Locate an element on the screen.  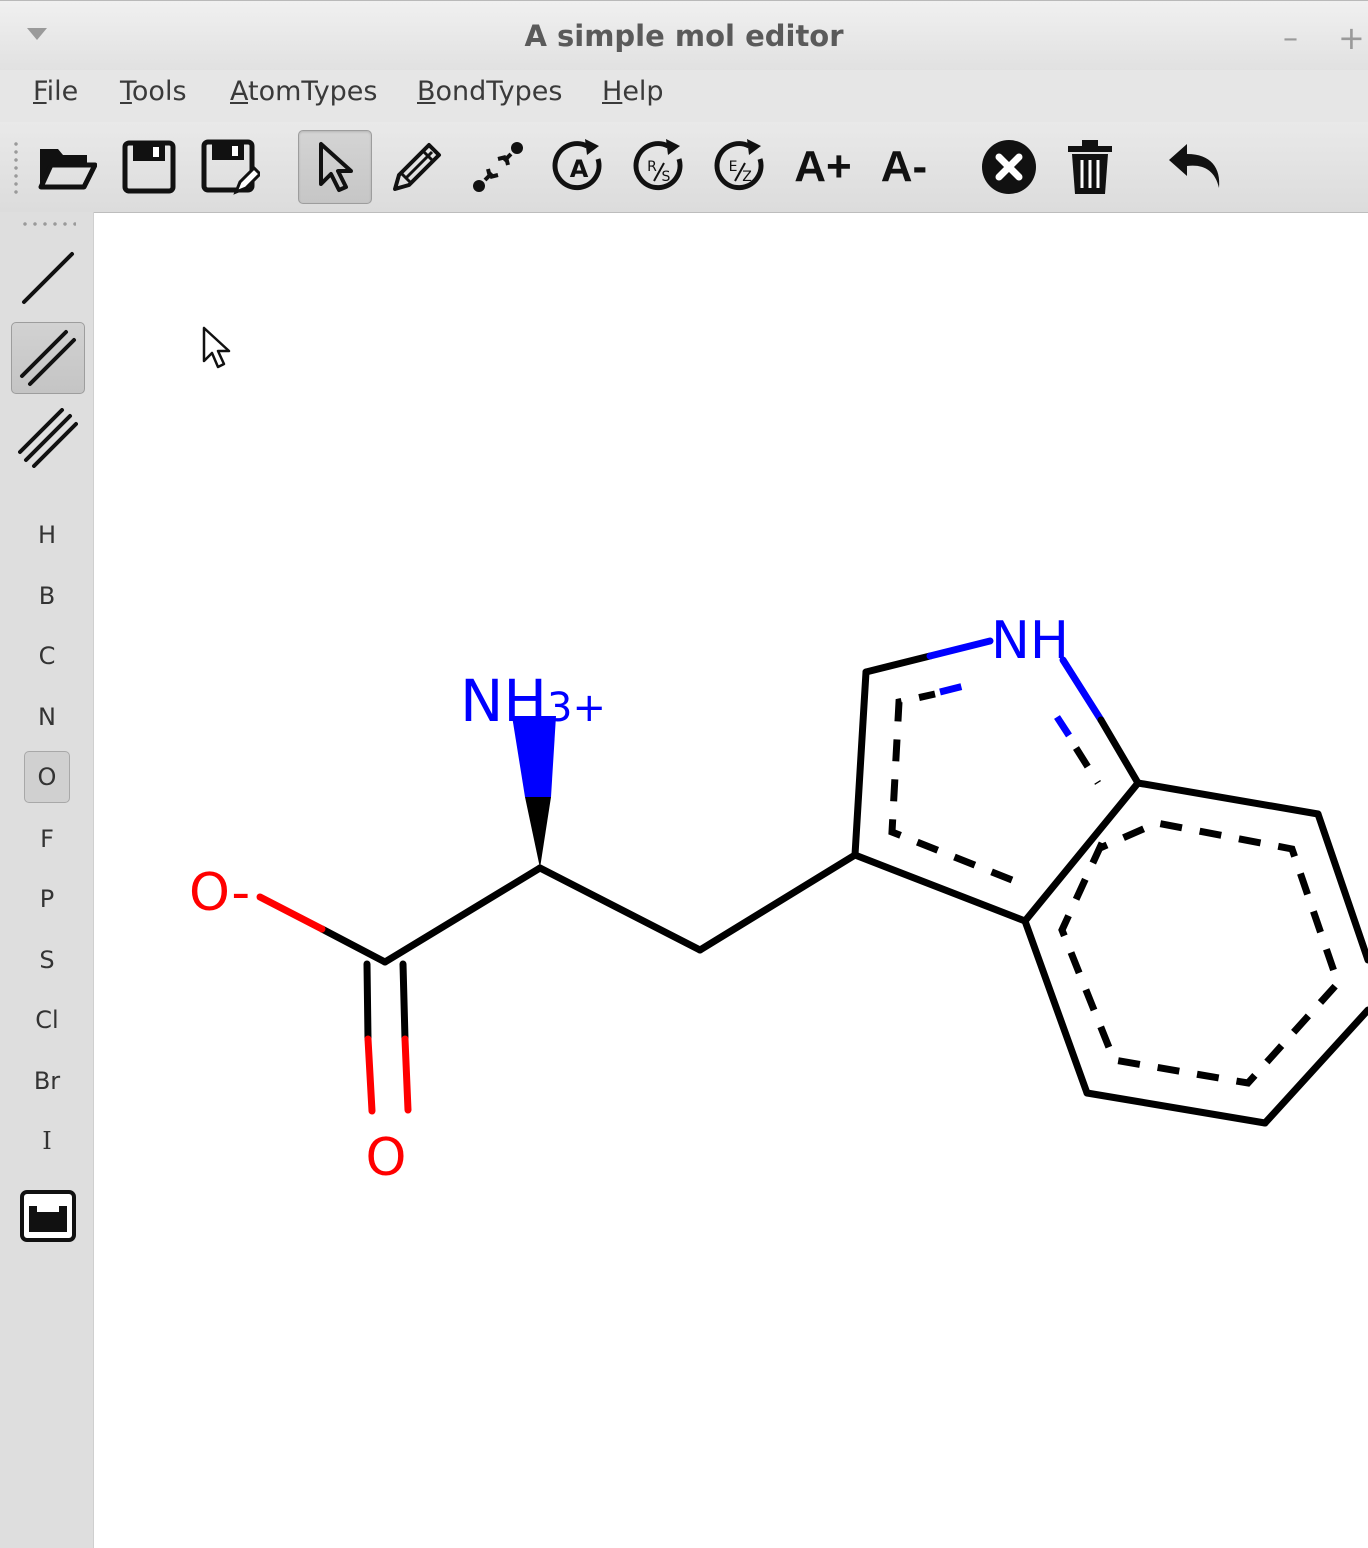
bond-co-double-b-black is located at coordinates (404, 1001).